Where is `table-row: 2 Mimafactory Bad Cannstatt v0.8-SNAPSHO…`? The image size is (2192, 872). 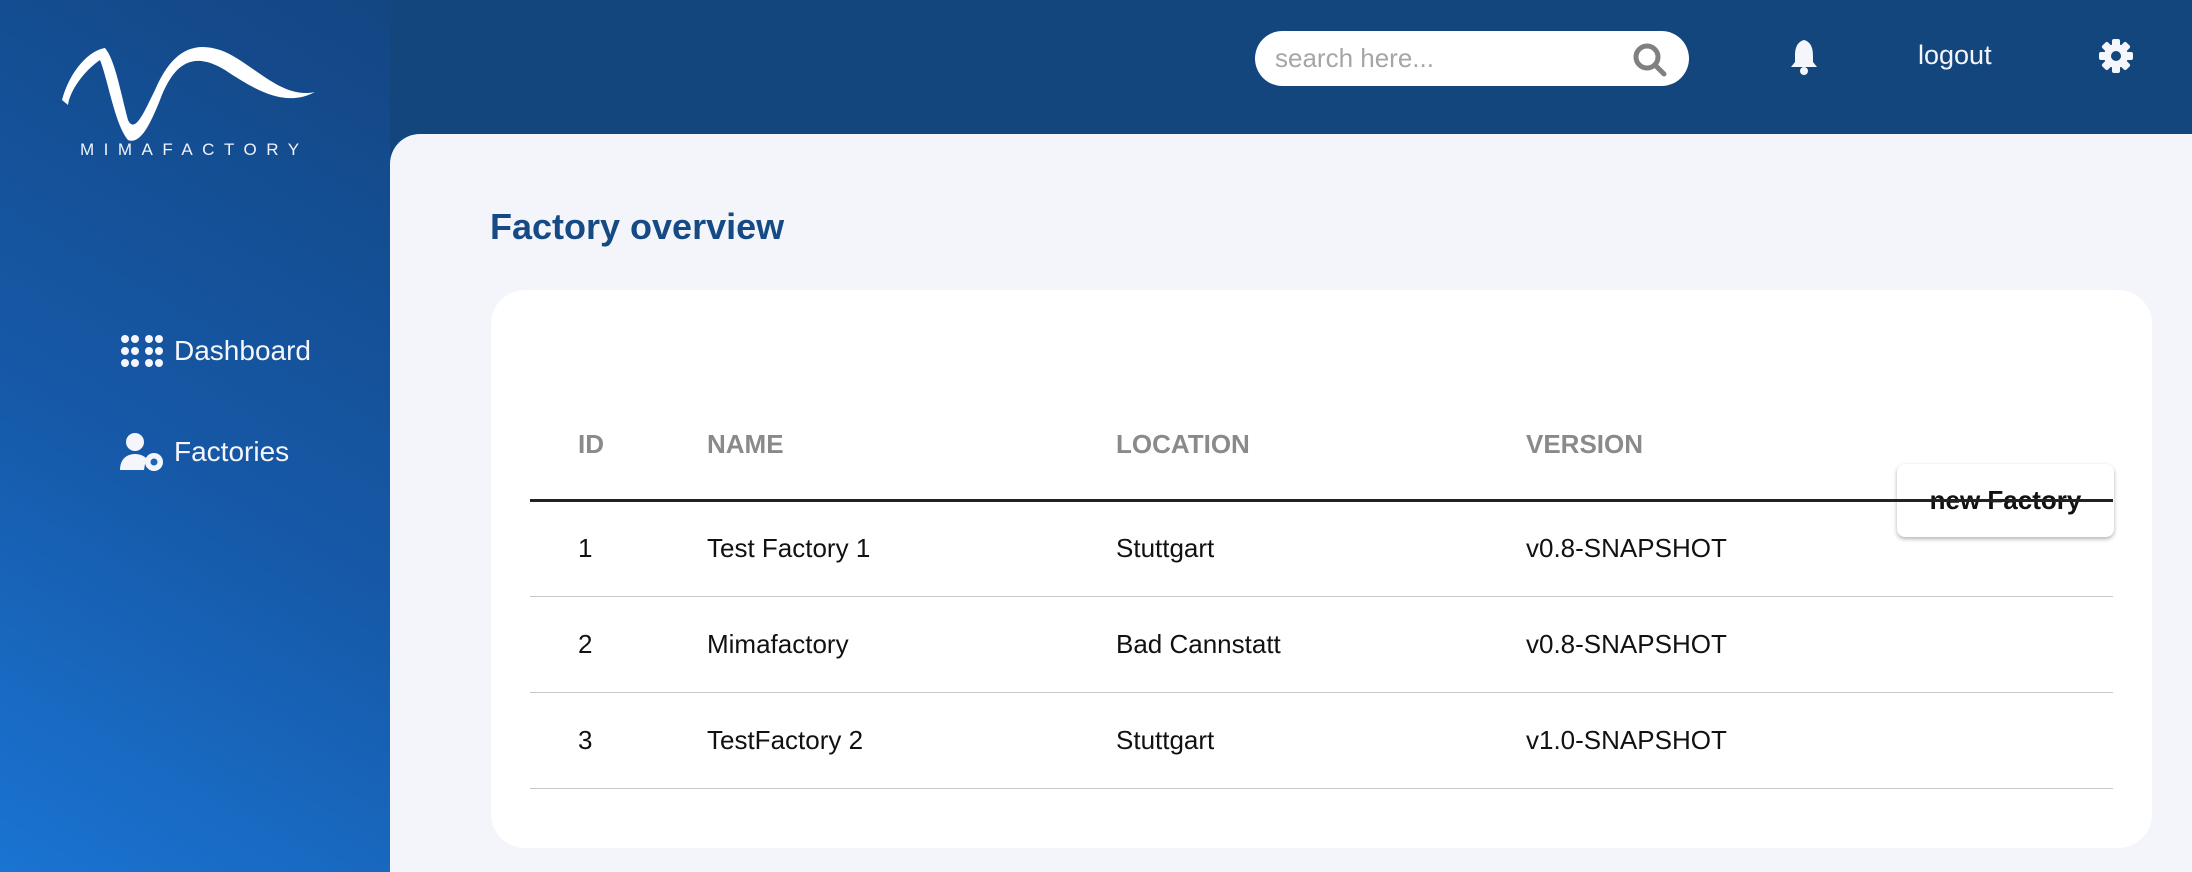
table-row: 2 Mimafactory Bad Cannstatt v0.8-SNAPSHO… is located at coordinates (1321, 644).